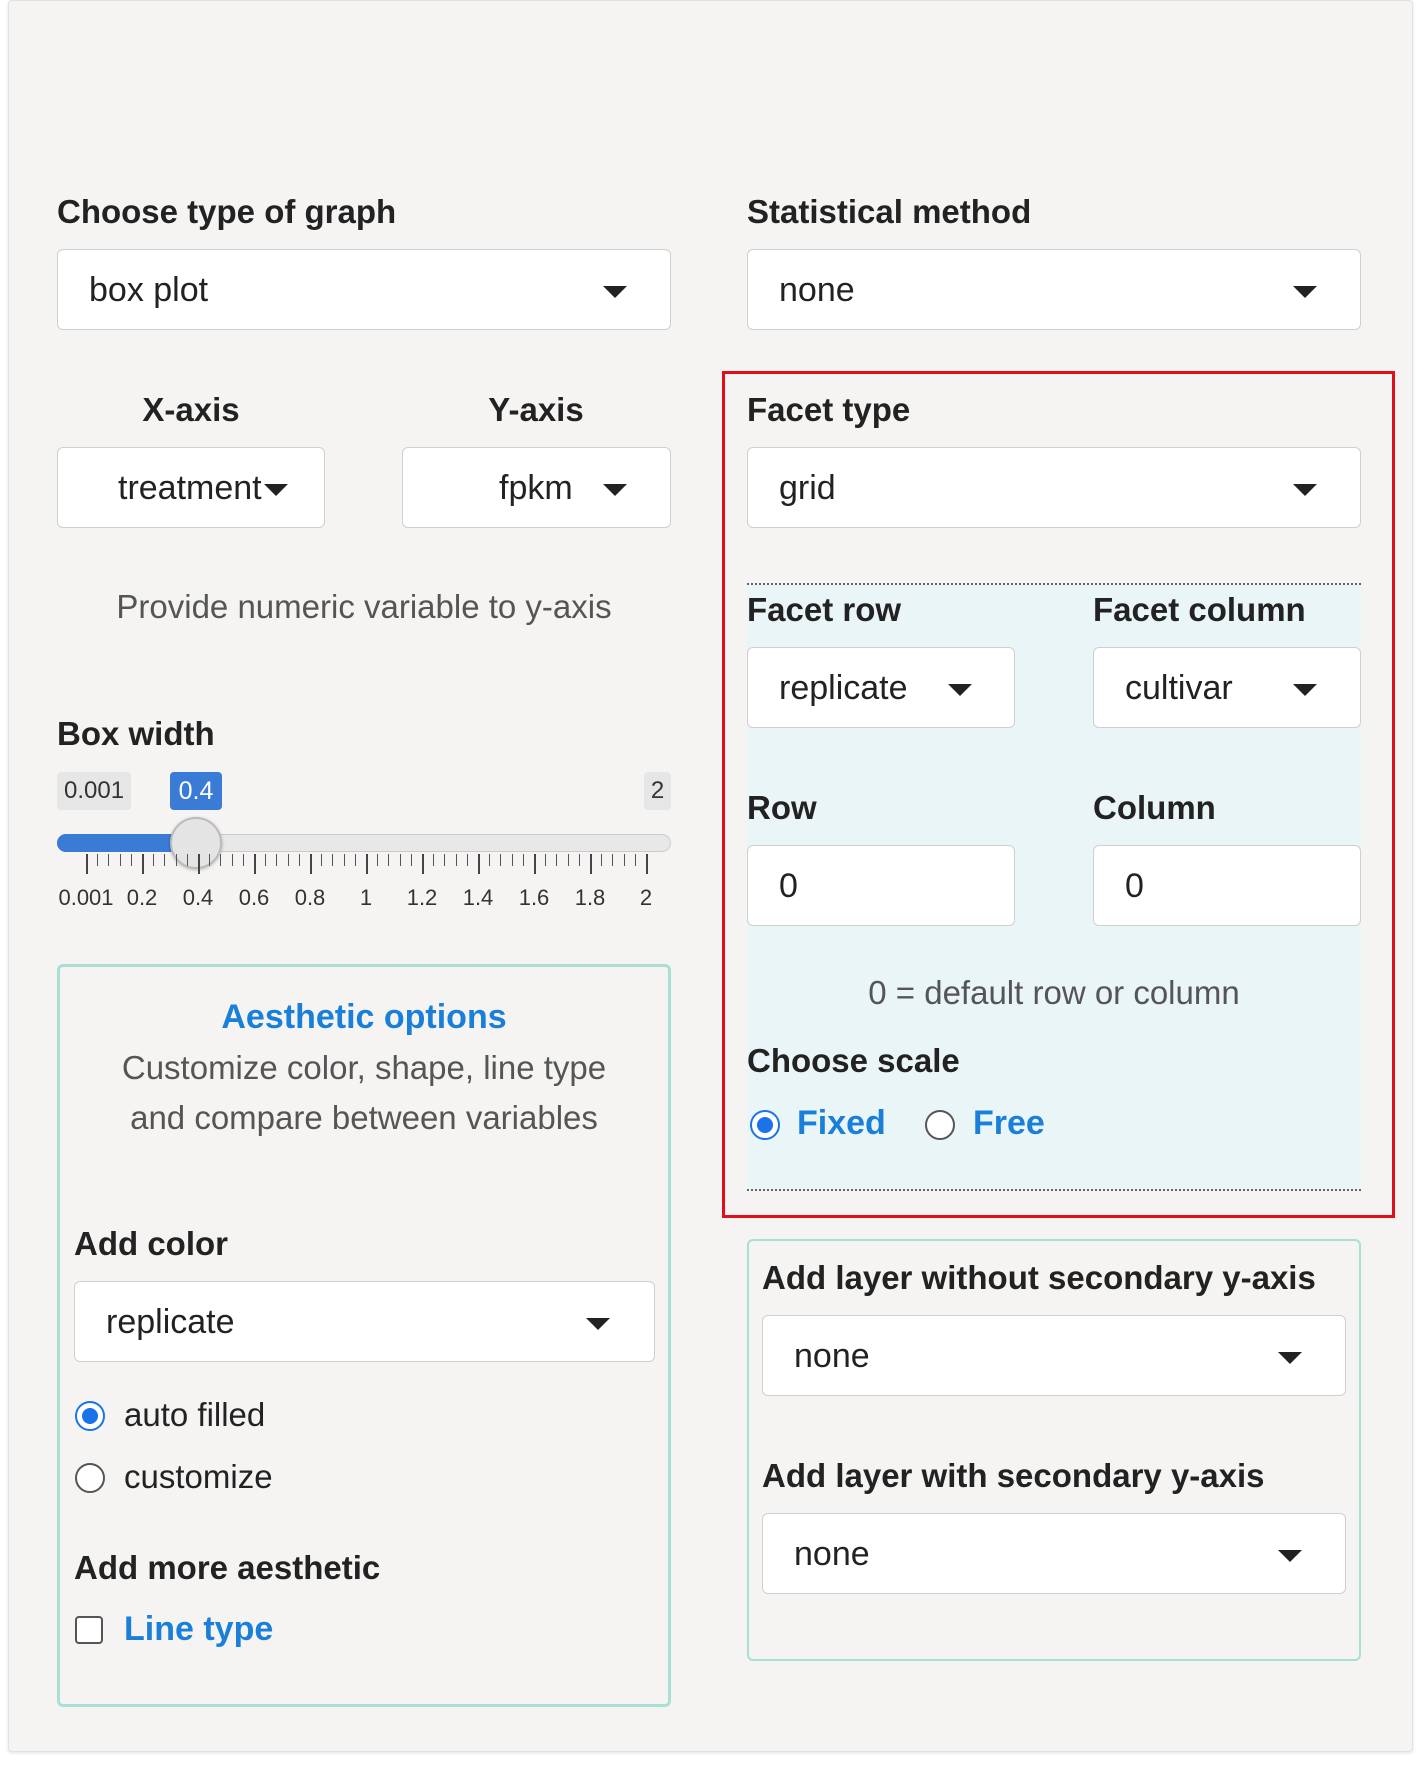  What do you see at coordinates (366, 897) in the screenshot?
I see `tick-label: 1` at bounding box center [366, 897].